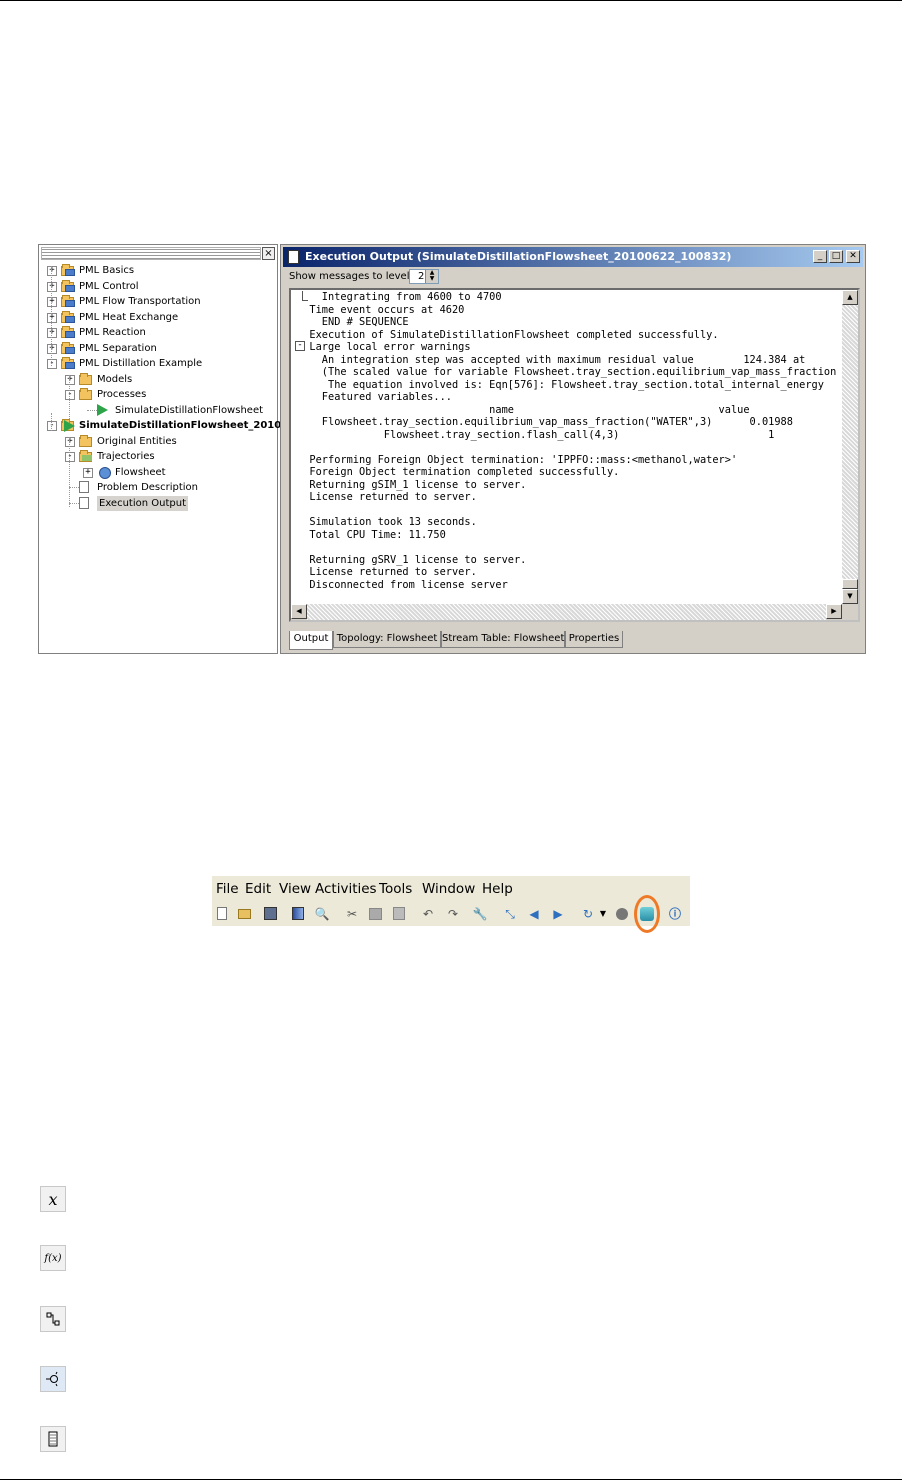 This screenshot has width=902, height=1484. Describe the element at coordinates (834, 611) in the screenshot. I see `scroll-right-icon: ▶` at that location.